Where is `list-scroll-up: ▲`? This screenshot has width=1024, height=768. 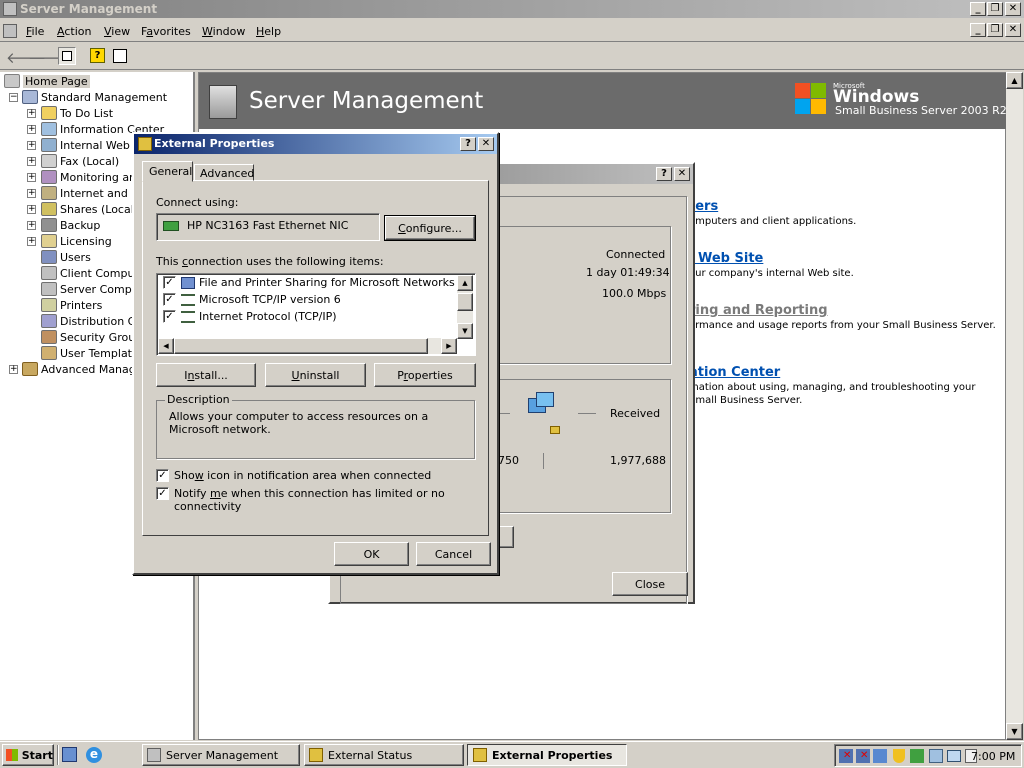
list-scroll-up: ▲ is located at coordinates (465, 283).